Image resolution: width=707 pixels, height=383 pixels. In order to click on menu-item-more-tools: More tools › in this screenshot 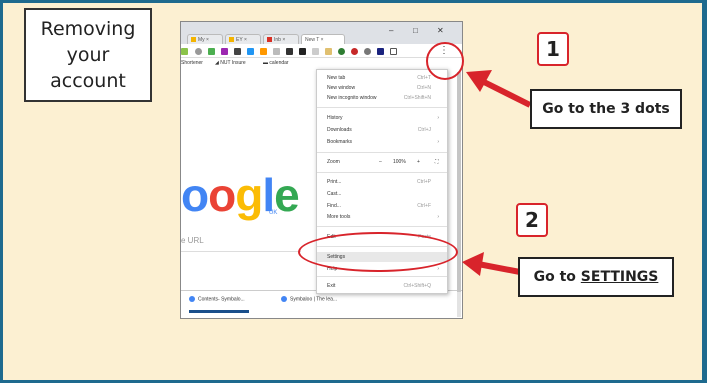, I will do `click(384, 217)`.